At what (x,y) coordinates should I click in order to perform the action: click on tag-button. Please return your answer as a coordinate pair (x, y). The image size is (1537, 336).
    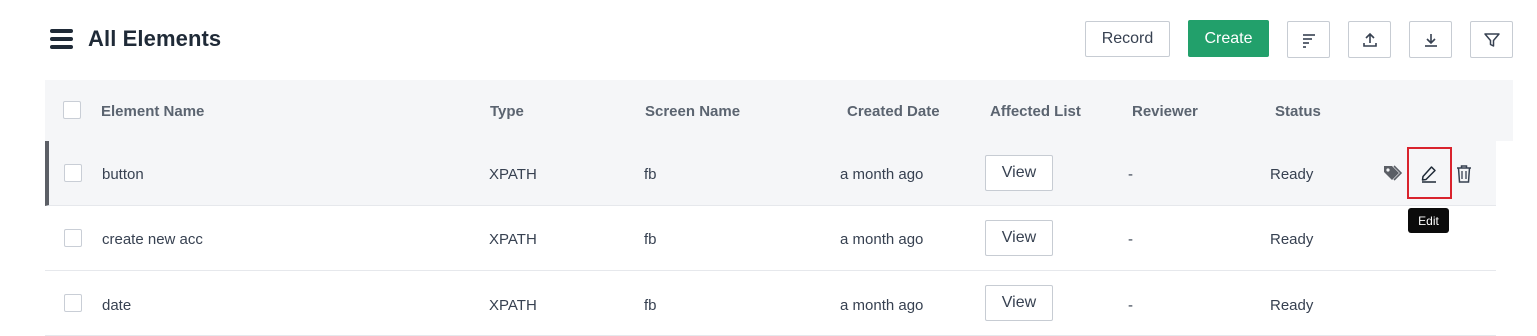
    Looking at the image, I should click on (1393, 174).